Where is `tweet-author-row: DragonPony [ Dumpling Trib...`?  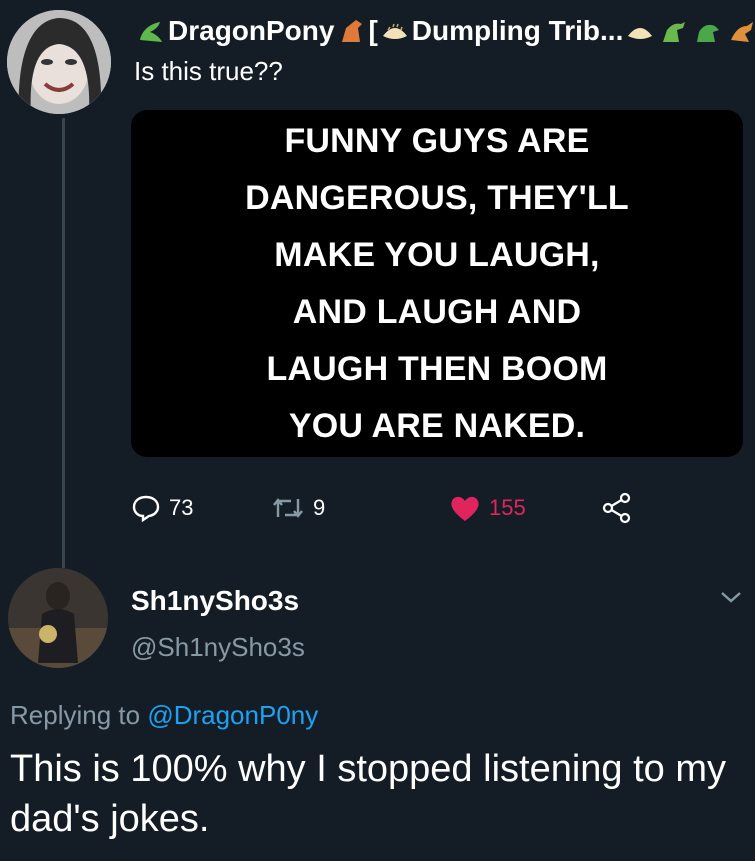
tweet-author-row: DragonPony [ Dumpling Trib... is located at coordinates (444, 31).